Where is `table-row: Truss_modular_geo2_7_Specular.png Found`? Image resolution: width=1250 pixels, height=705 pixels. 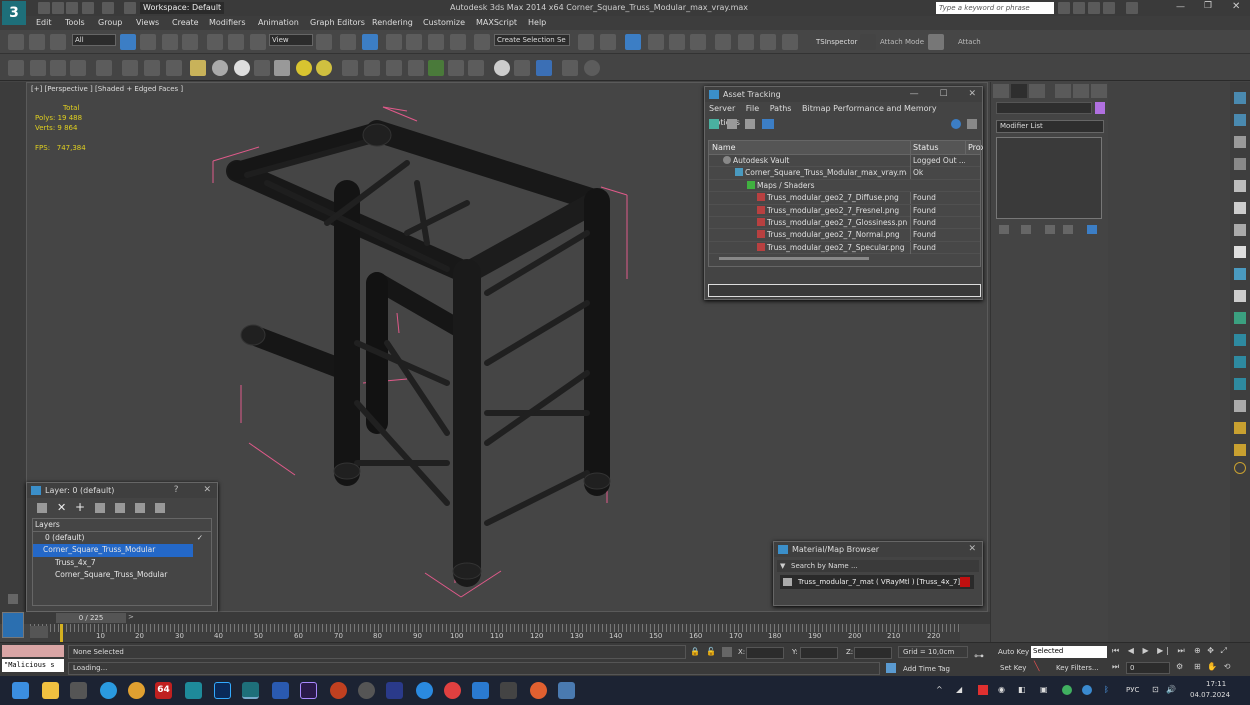 table-row: Truss_modular_geo2_7_Specular.png Found is located at coordinates (844, 248).